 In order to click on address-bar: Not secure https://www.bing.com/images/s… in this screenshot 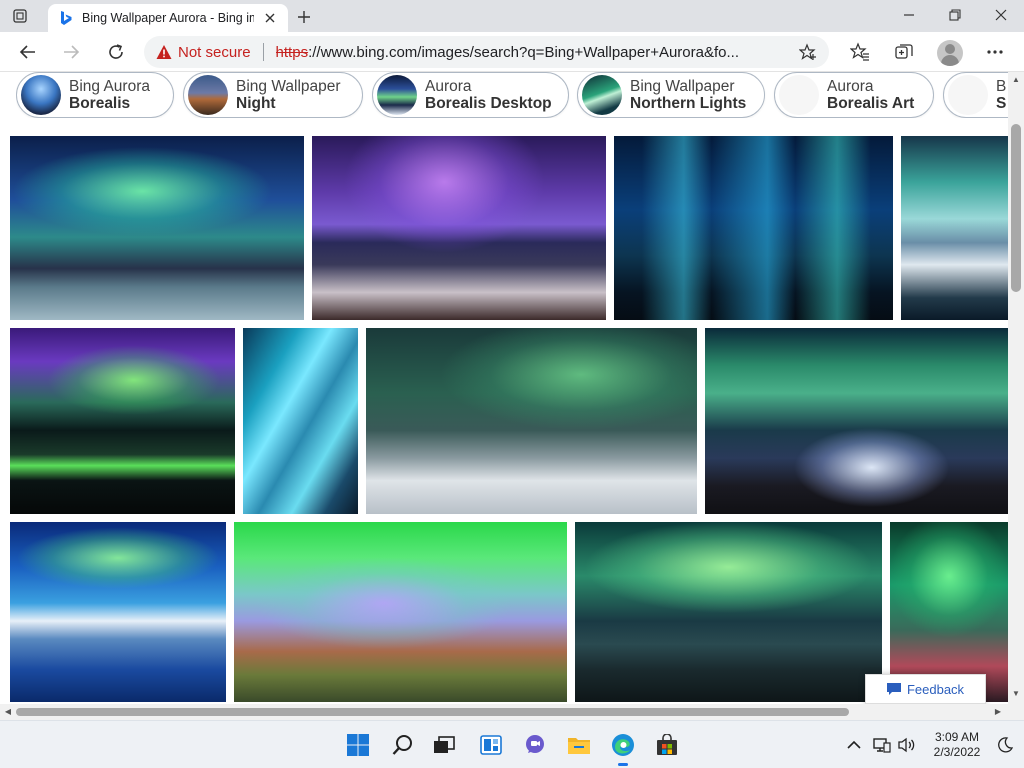, I will do `click(486, 52)`.